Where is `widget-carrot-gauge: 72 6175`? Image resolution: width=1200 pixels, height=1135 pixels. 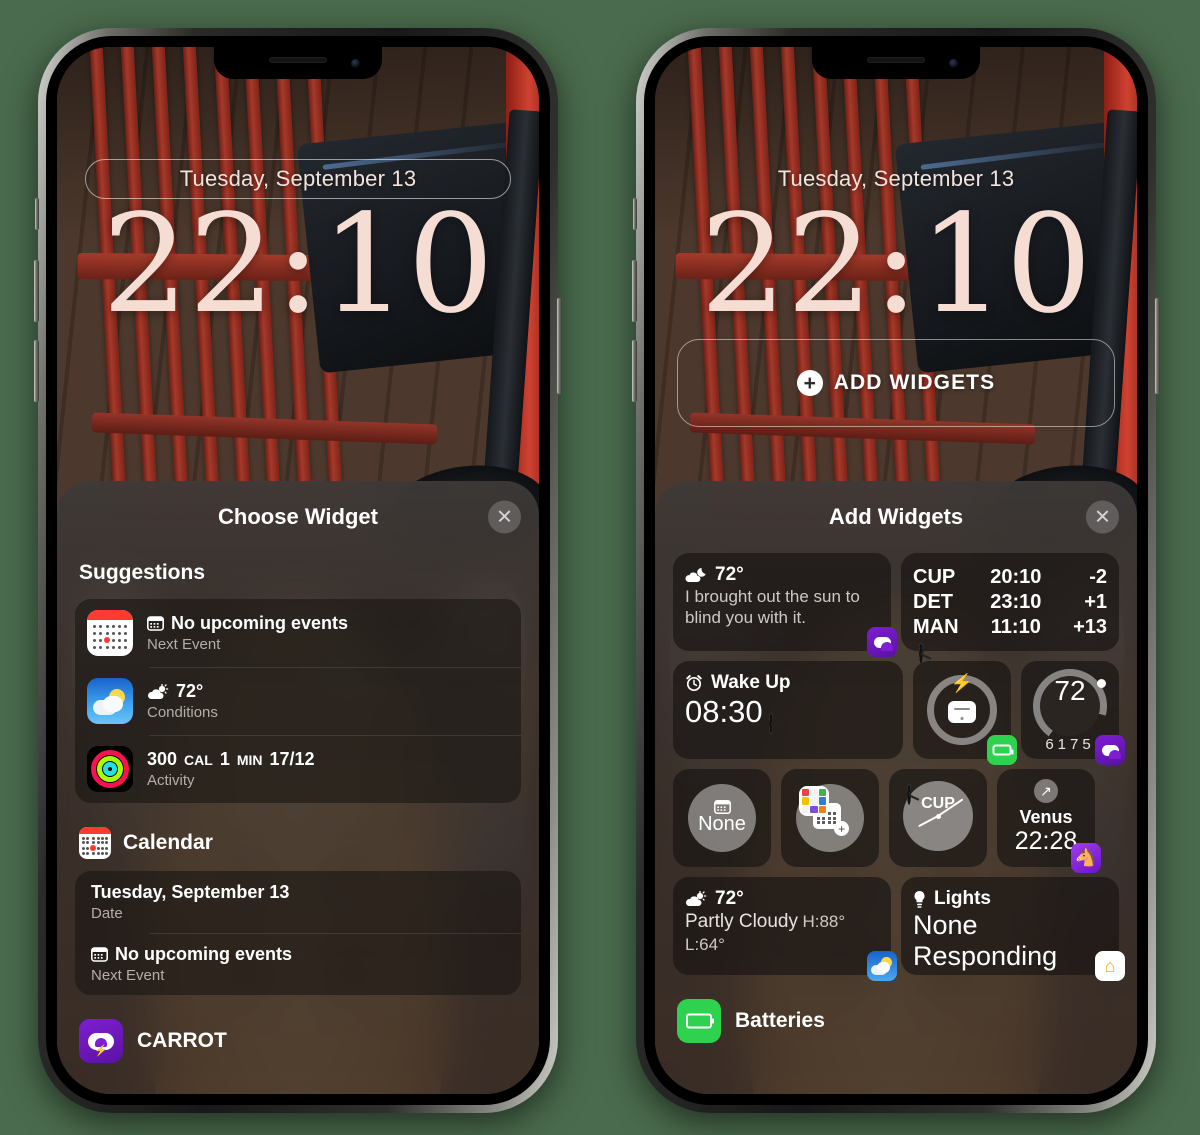 widget-carrot-gauge: 72 6175 is located at coordinates (1073, 713).